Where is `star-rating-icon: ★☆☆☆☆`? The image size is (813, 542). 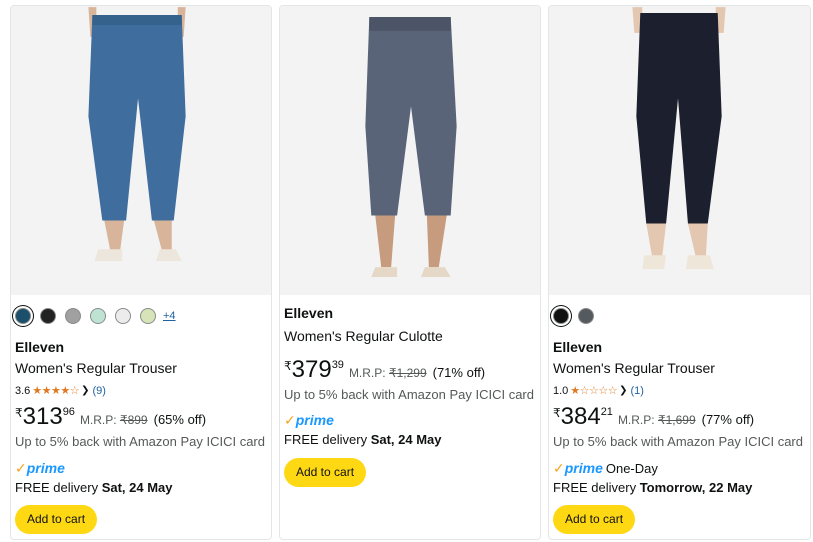 star-rating-icon: ★☆☆☆☆ is located at coordinates (594, 391).